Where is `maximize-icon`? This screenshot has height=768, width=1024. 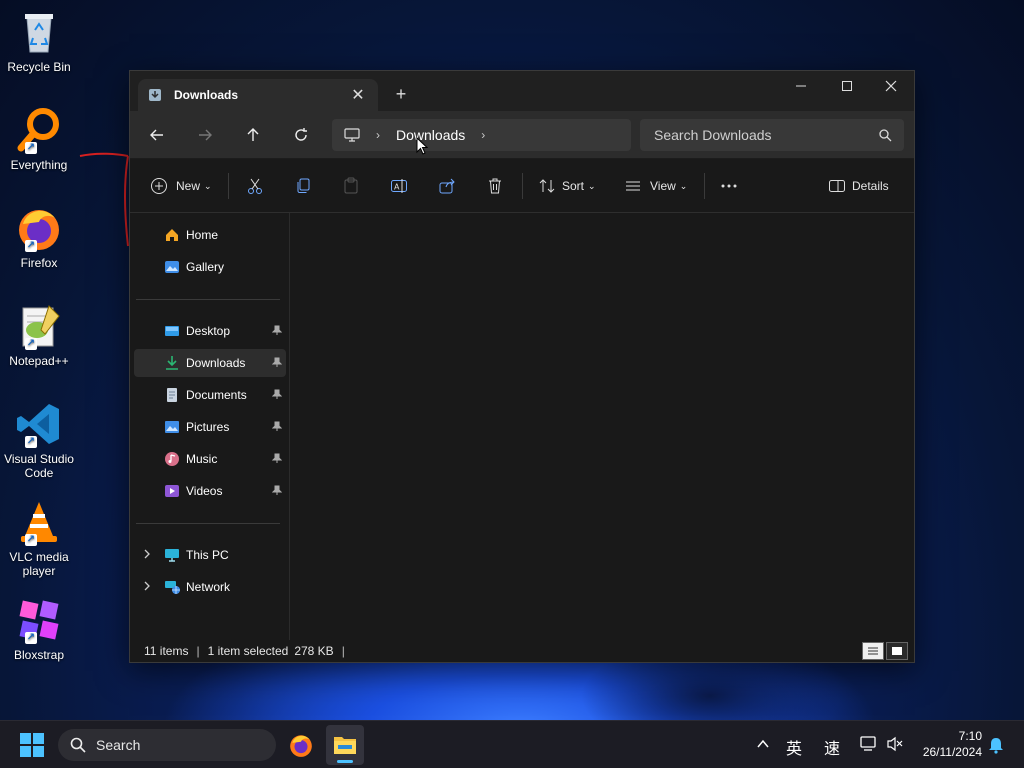 maximize-icon is located at coordinates (847, 86).